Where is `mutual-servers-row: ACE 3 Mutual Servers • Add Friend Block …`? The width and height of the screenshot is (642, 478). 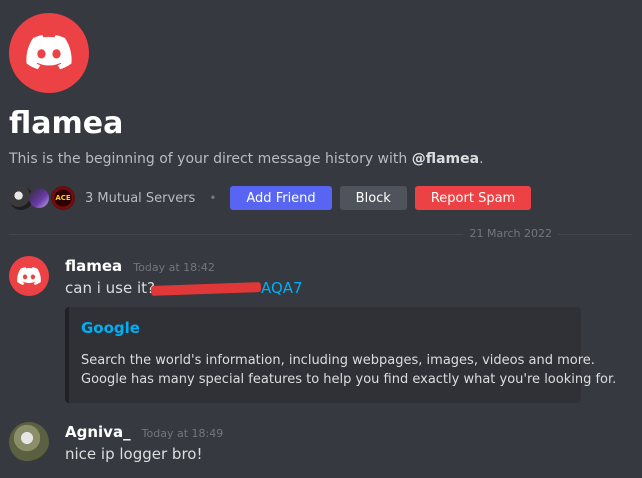 mutual-servers-row: ACE 3 Mutual Servers • Add Friend Block … is located at coordinates (274, 198).